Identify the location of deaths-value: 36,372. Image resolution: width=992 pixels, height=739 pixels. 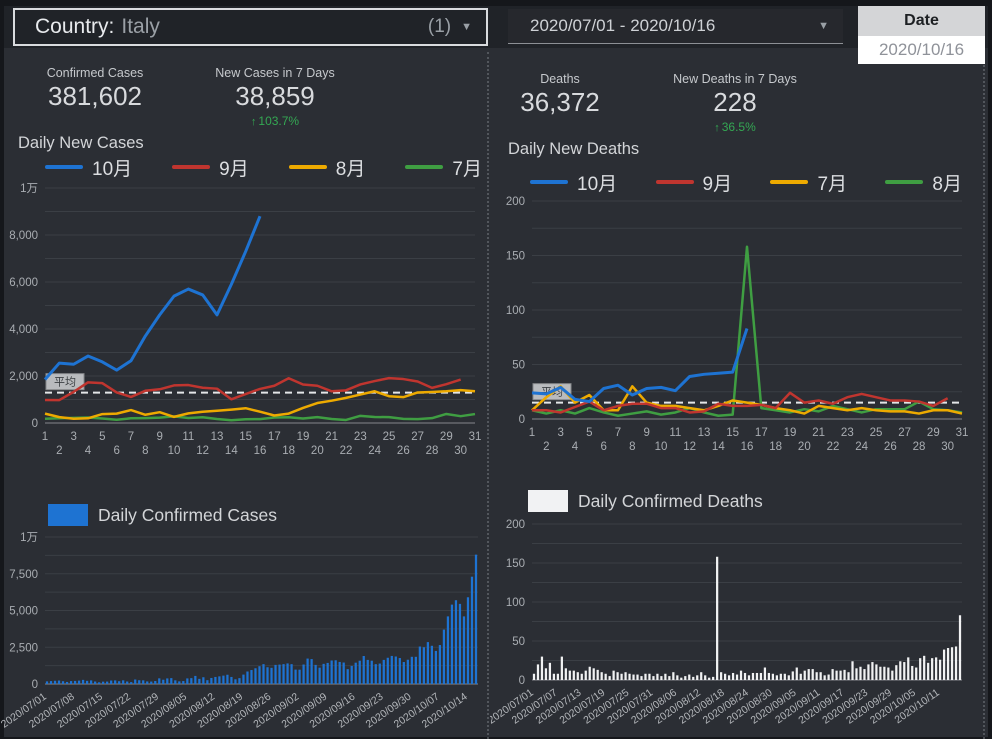
(560, 102).